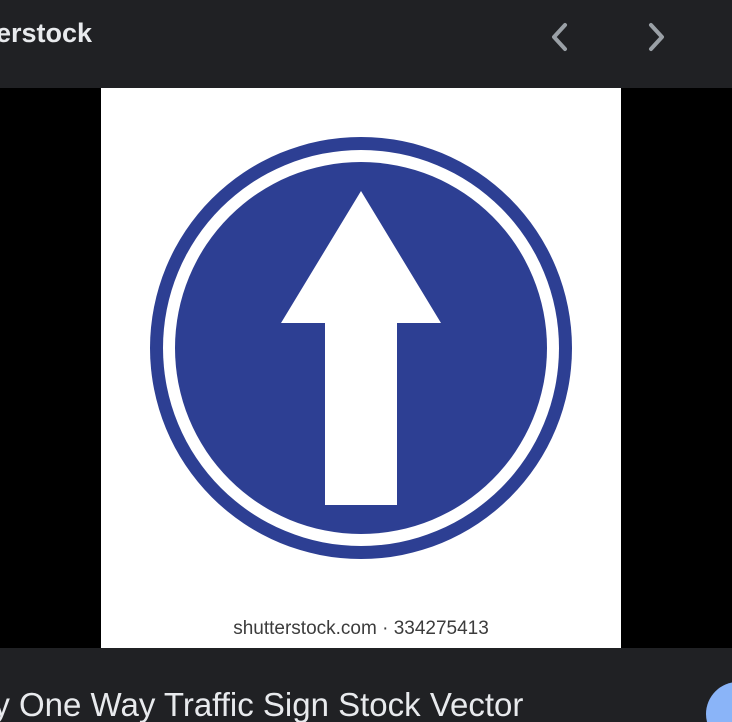 This screenshot has height=722, width=732. I want to click on chevron-right-icon, so click(656, 37).